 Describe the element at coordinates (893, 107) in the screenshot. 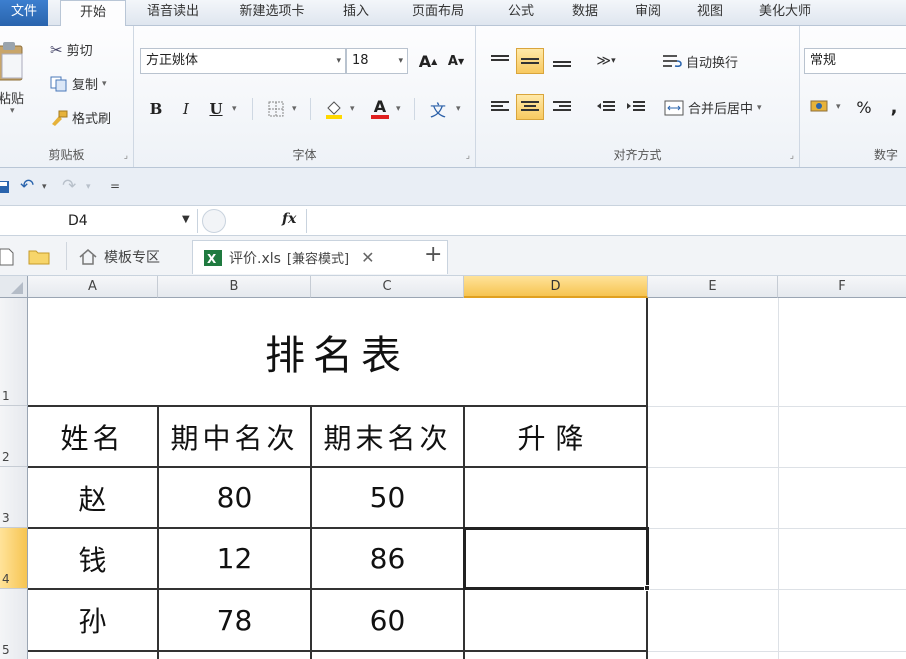

I see `comma-style-button: ,` at that location.